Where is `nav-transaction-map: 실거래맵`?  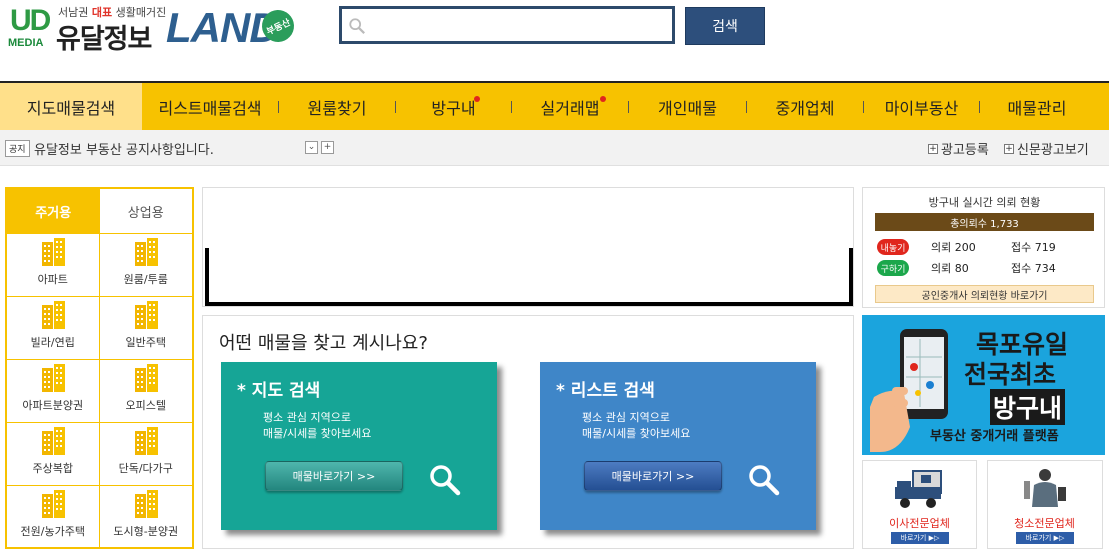
nav-transaction-map: 실거래맵 is located at coordinates (570, 106).